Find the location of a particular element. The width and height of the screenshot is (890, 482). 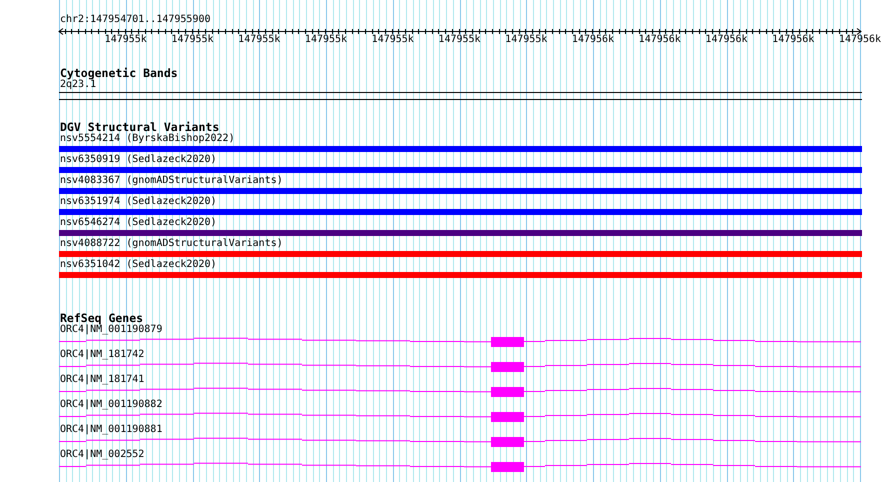

feature-label: nsv4088722 (gnomADStructuralVariants) is located at coordinates (171, 244).